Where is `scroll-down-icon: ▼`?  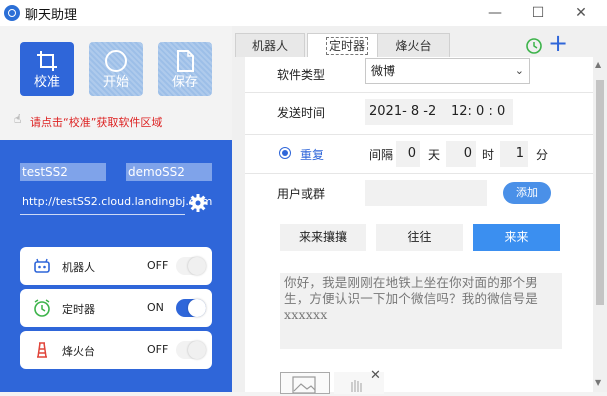
scroll-down-icon: ▼ is located at coordinates (598, 382).